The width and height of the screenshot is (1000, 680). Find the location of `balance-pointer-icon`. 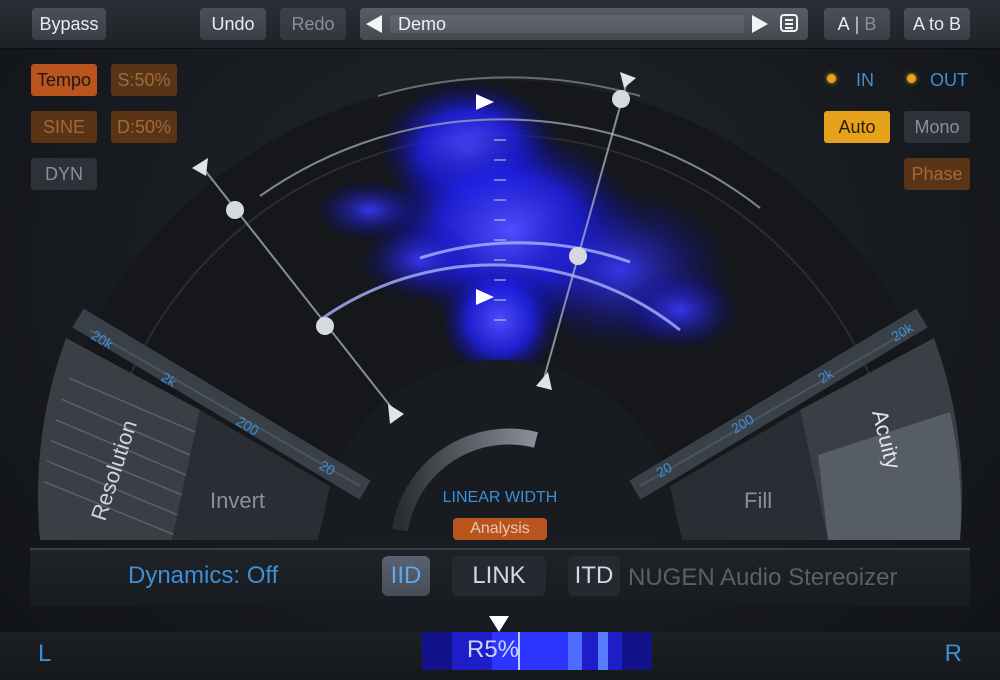

balance-pointer-icon is located at coordinates (499, 624).